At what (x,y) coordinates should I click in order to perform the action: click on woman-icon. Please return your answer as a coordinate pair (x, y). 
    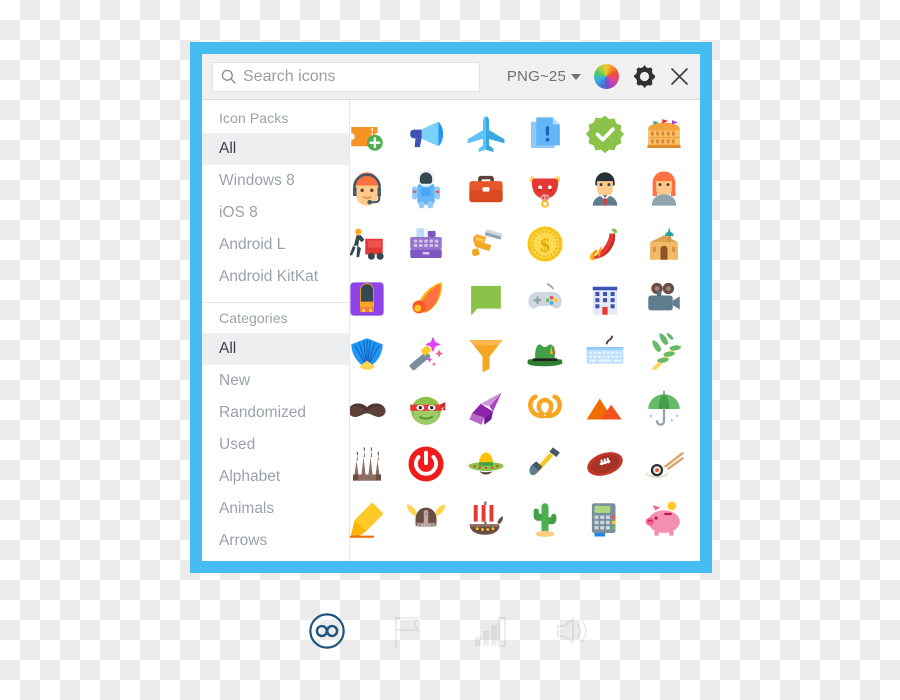
    Looking at the image, I should click on (664, 189).